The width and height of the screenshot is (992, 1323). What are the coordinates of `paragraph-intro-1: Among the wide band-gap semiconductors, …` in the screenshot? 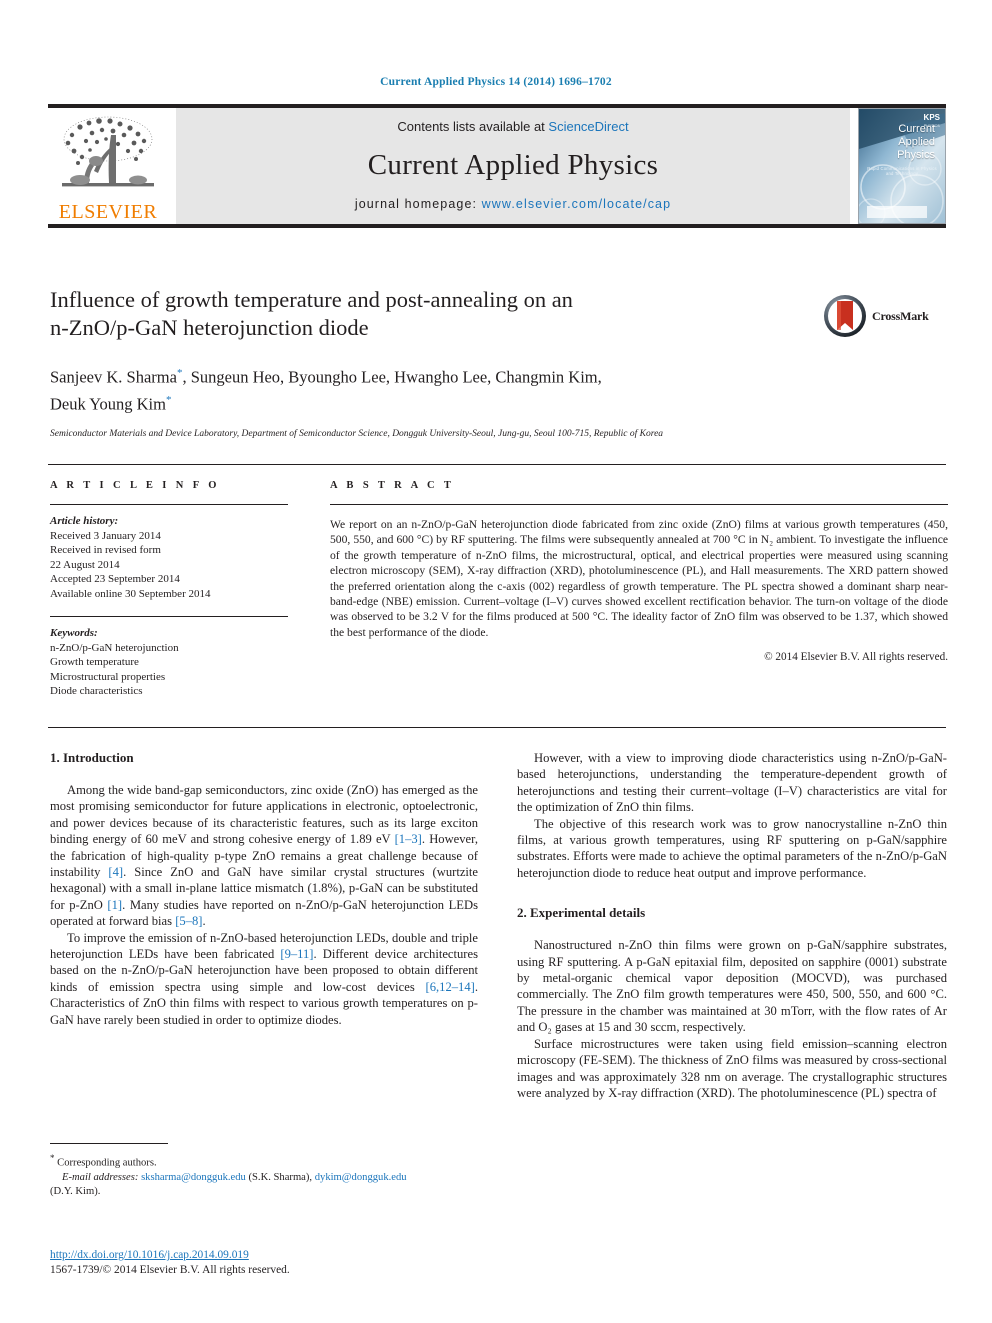 It's located at (264, 856).